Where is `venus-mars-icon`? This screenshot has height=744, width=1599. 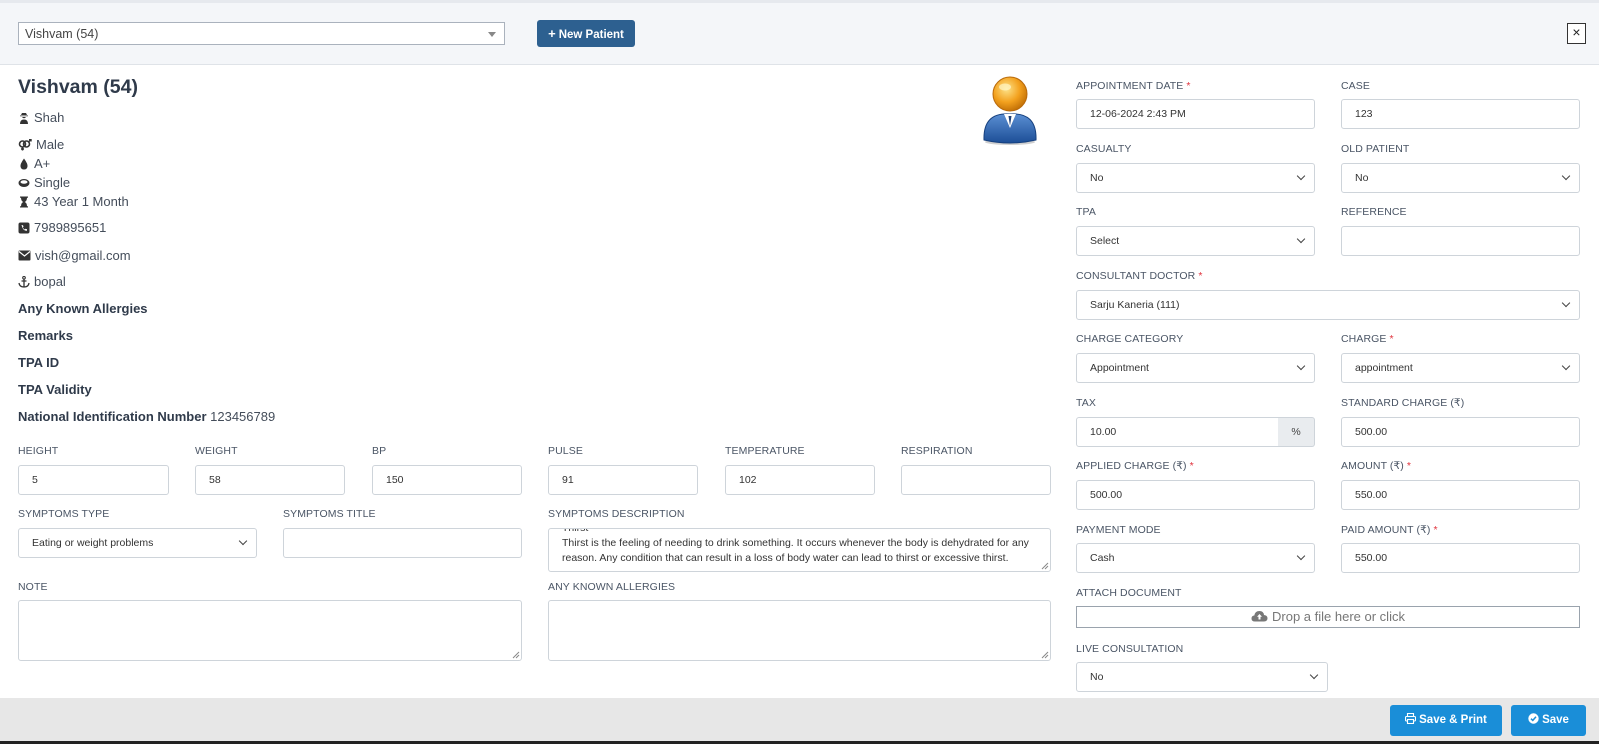 venus-mars-icon is located at coordinates (25, 144).